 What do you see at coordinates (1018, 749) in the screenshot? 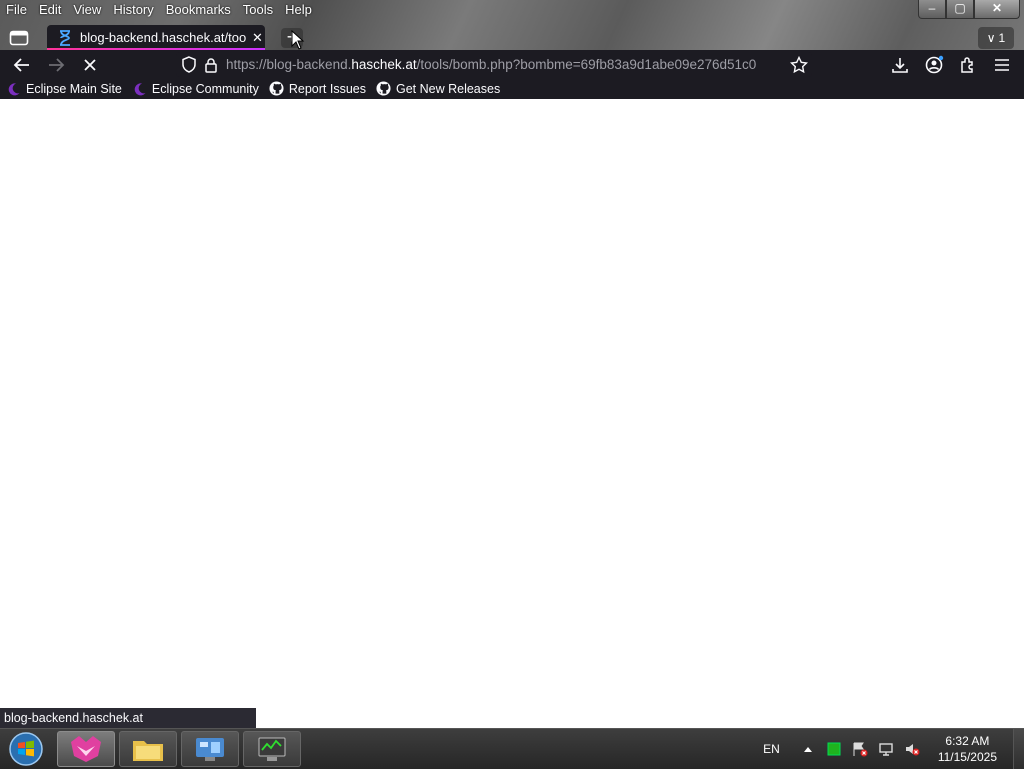
I see `show-desktop-button` at bounding box center [1018, 749].